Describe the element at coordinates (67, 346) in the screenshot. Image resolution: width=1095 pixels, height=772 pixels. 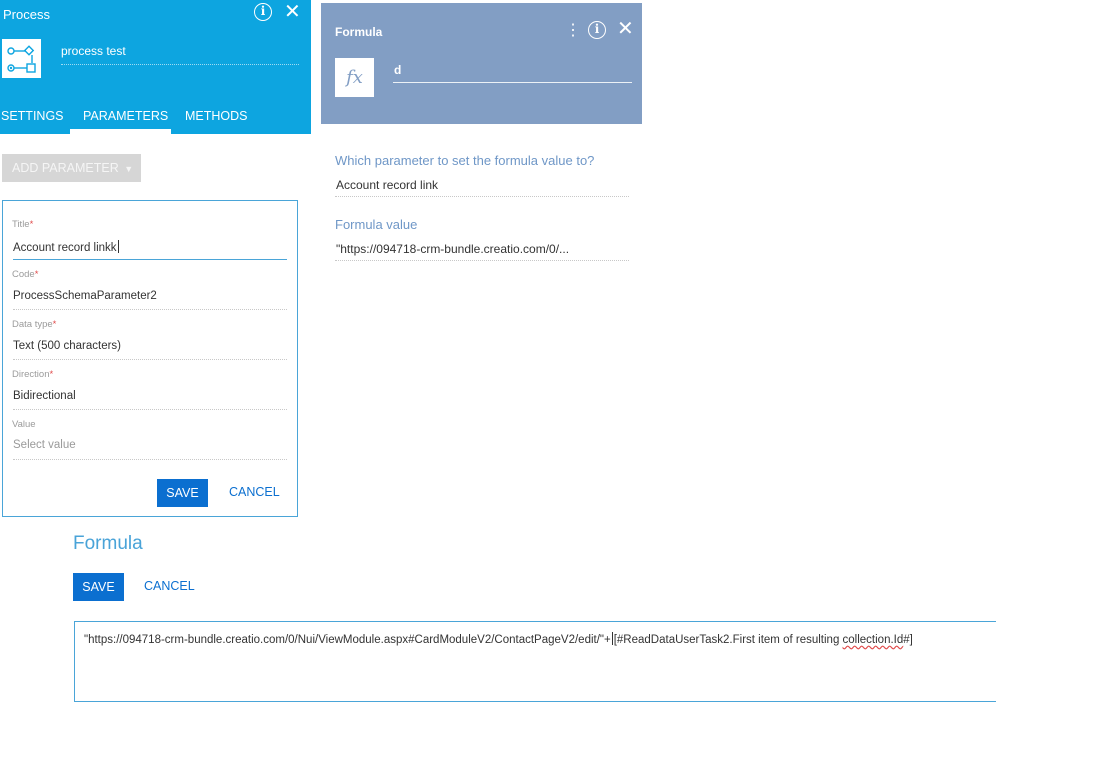
I see `datatype-select: Text (500 characters)` at that location.